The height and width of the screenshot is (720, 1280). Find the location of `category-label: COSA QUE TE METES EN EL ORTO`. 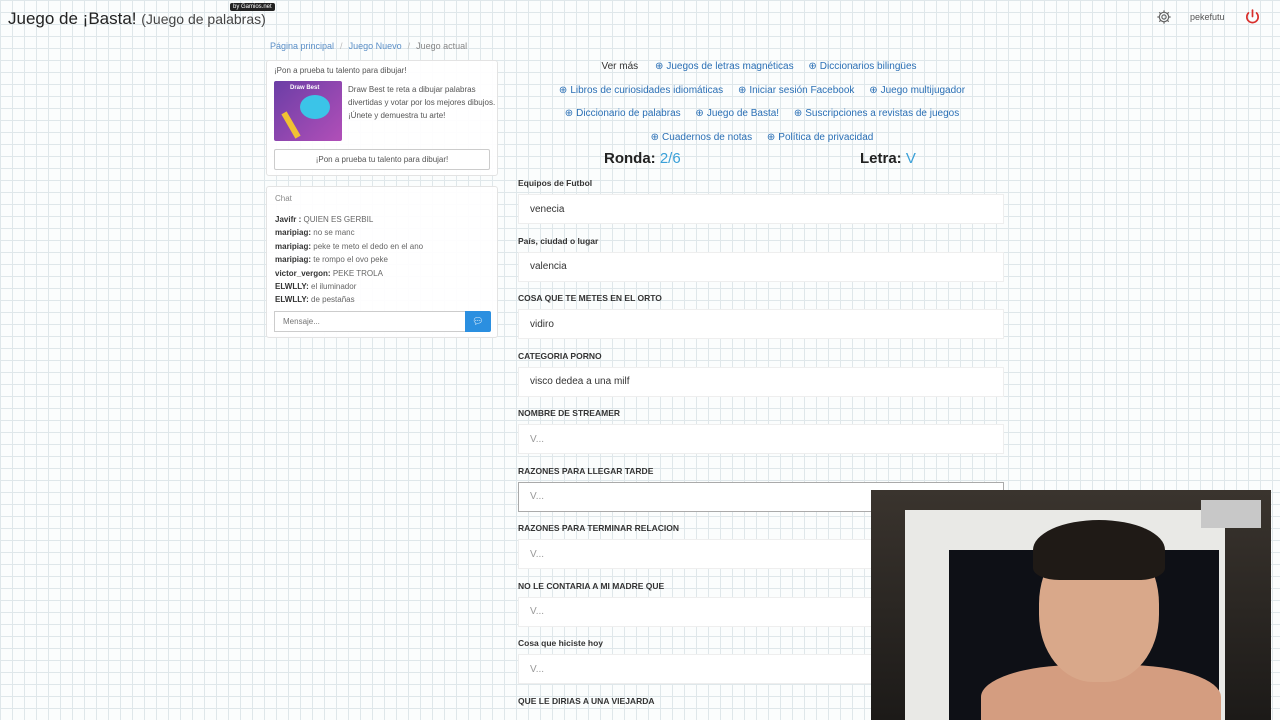

category-label: COSA QUE TE METES EN EL ORTO is located at coordinates (590, 298).